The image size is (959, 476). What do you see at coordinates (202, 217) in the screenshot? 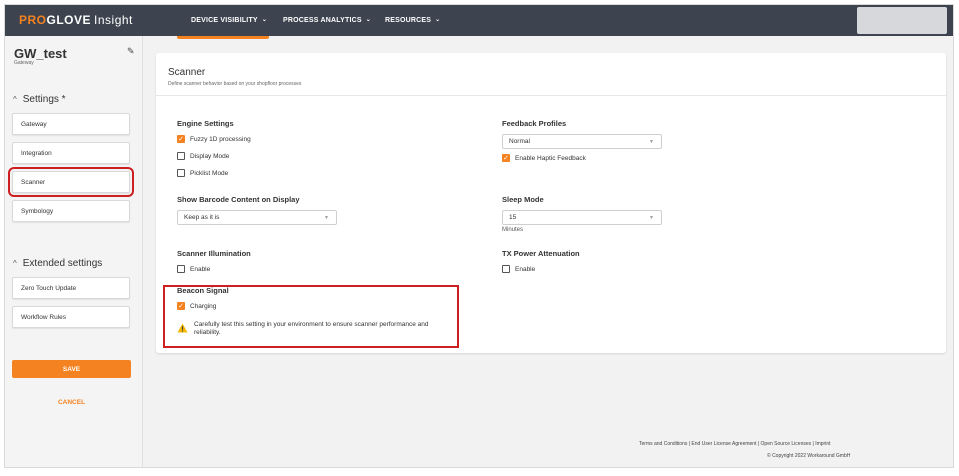
I see `select-value: Keep as it is` at bounding box center [202, 217].